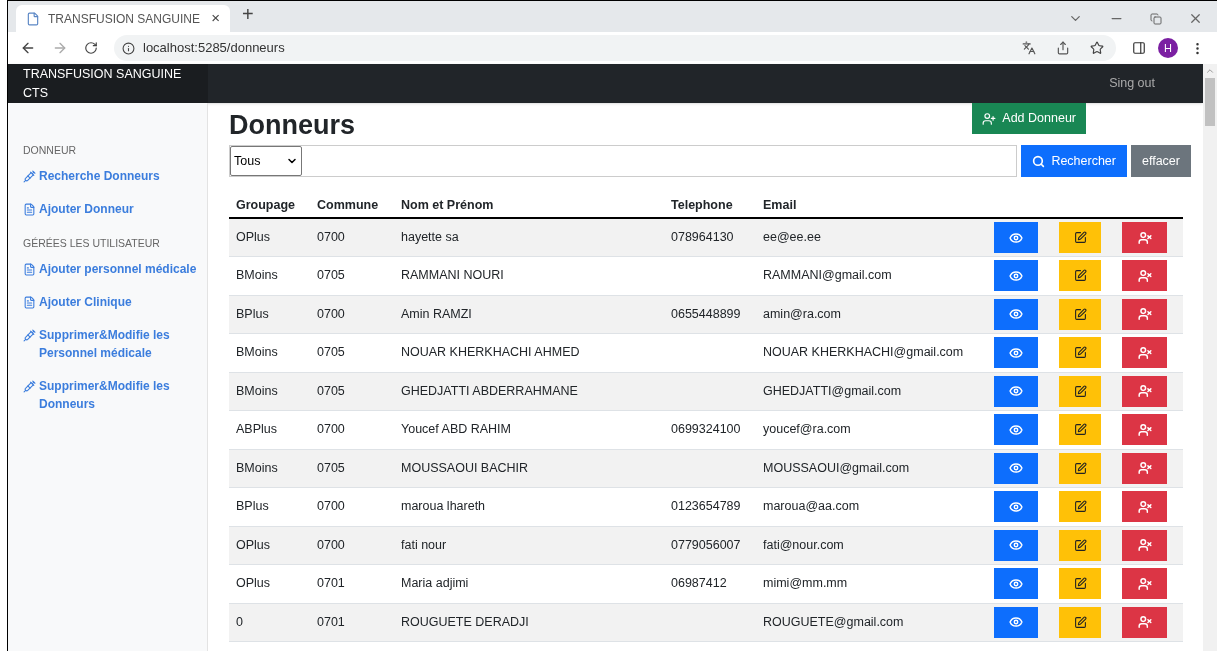  What do you see at coordinates (465, 621) in the screenshot?
I see `table-cell: ROUGUETE DERADJI` at bounding box center [465, 621].